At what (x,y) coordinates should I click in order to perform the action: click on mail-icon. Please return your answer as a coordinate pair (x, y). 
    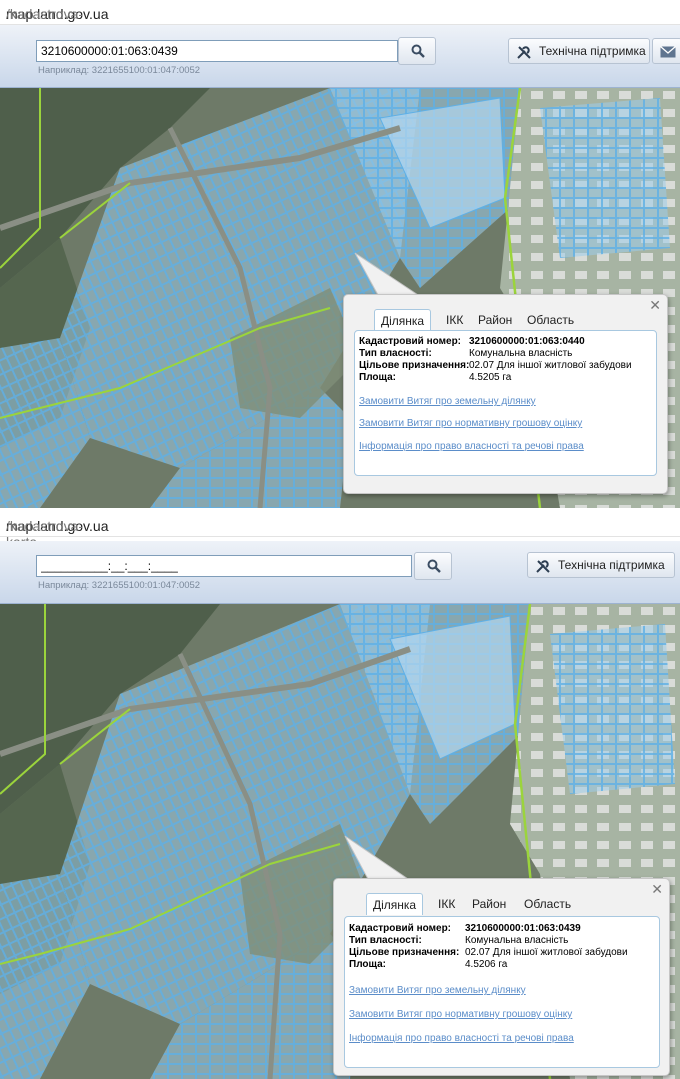
    Looking at the image, I should click on (668, 52).